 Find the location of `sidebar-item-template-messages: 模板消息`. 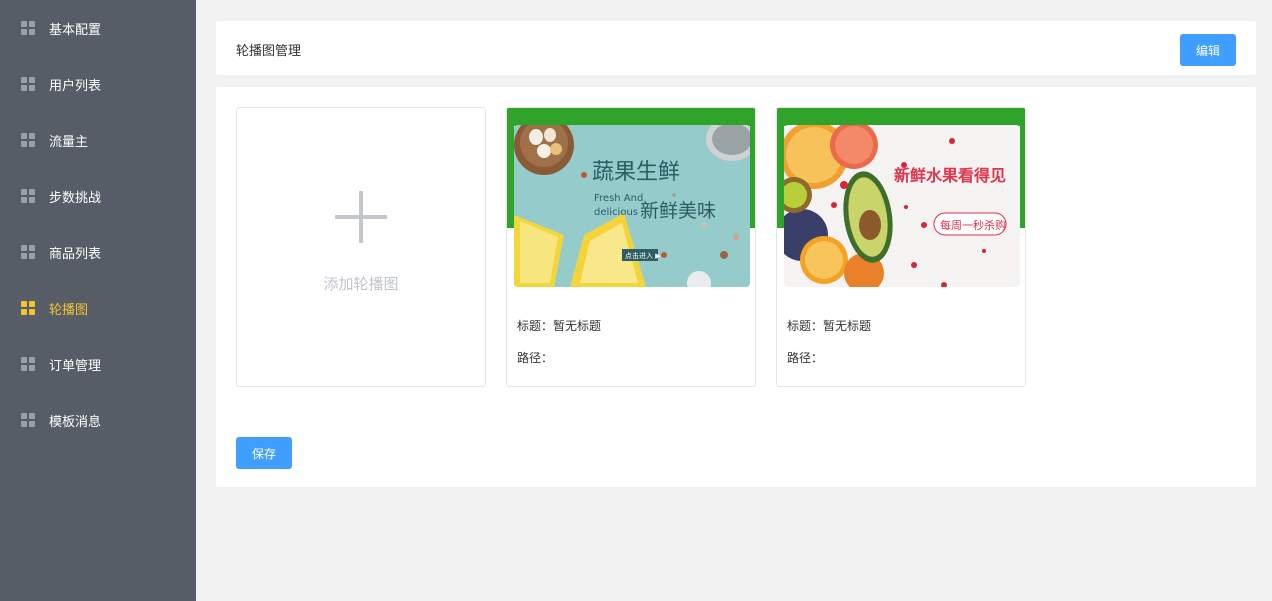

sidebar-item-template-messages: 模板消息 is located at coordinates (98, 420).